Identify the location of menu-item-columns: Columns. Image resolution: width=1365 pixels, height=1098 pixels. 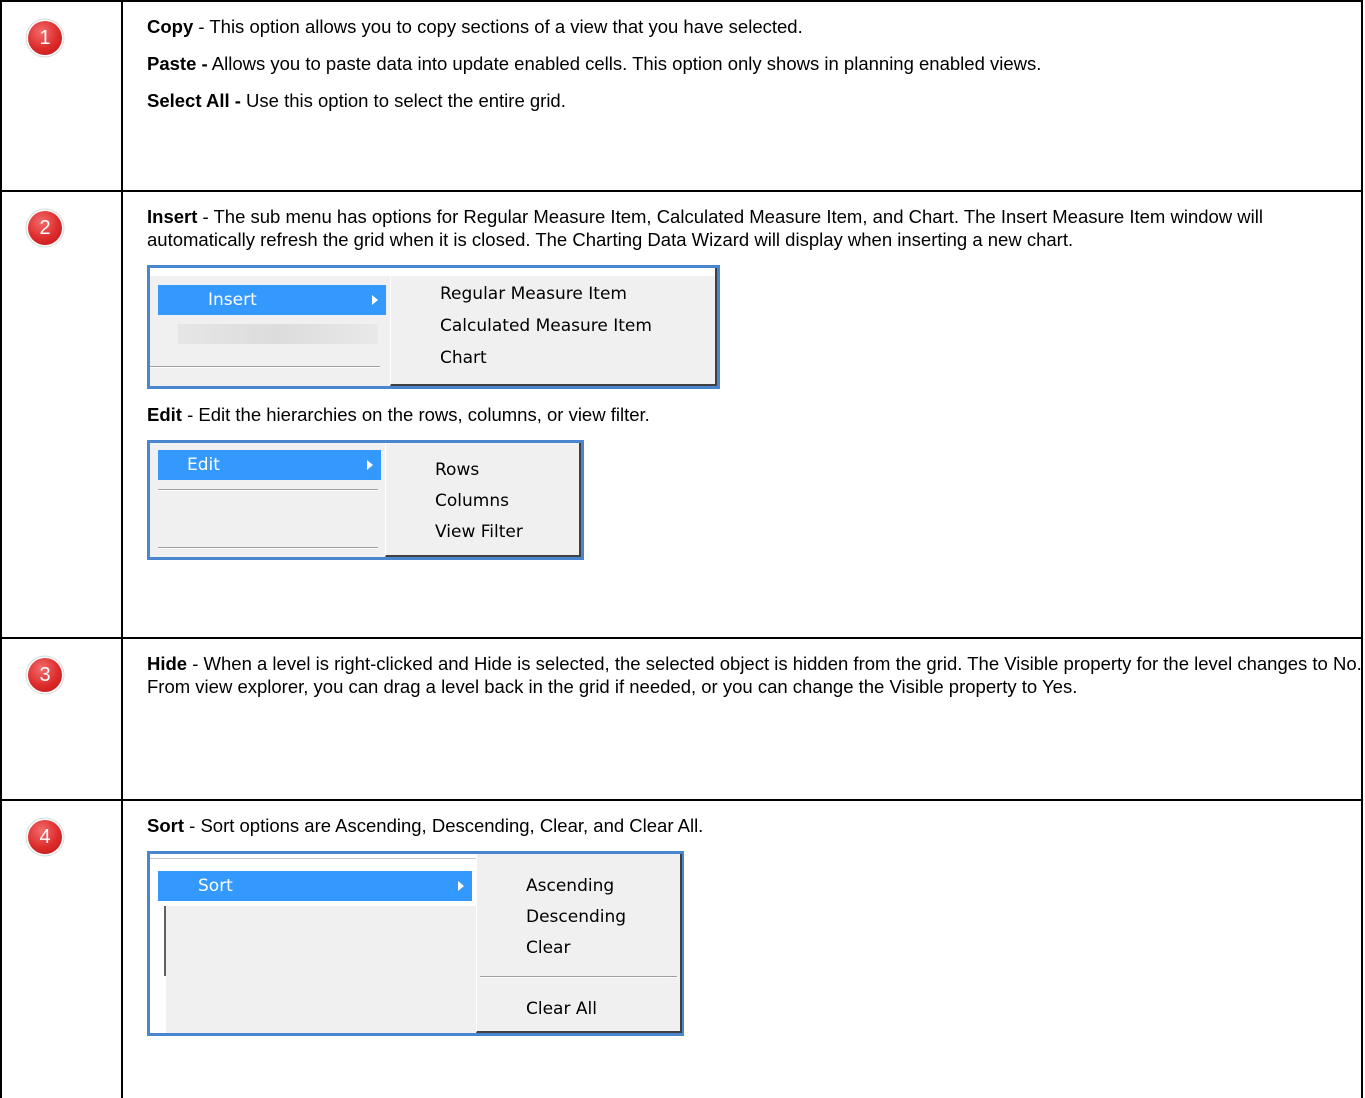
(472, 501).